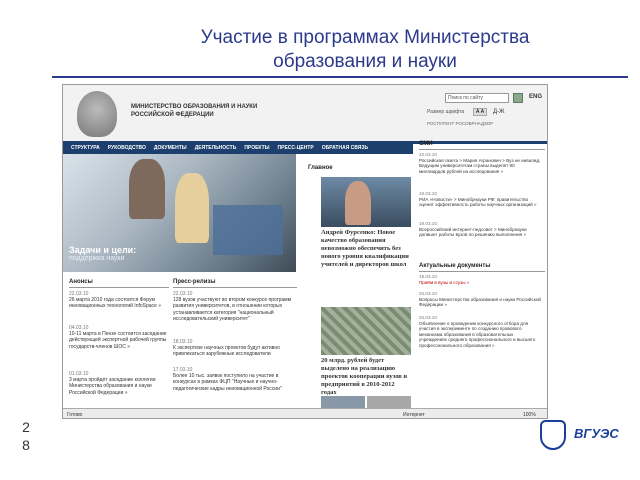 This screenshot has height=480, width=640. What do you see at coordinates (26, 436) in the screenshot?
I see `slide-number: 2 8` at bounding box center [26, 436].